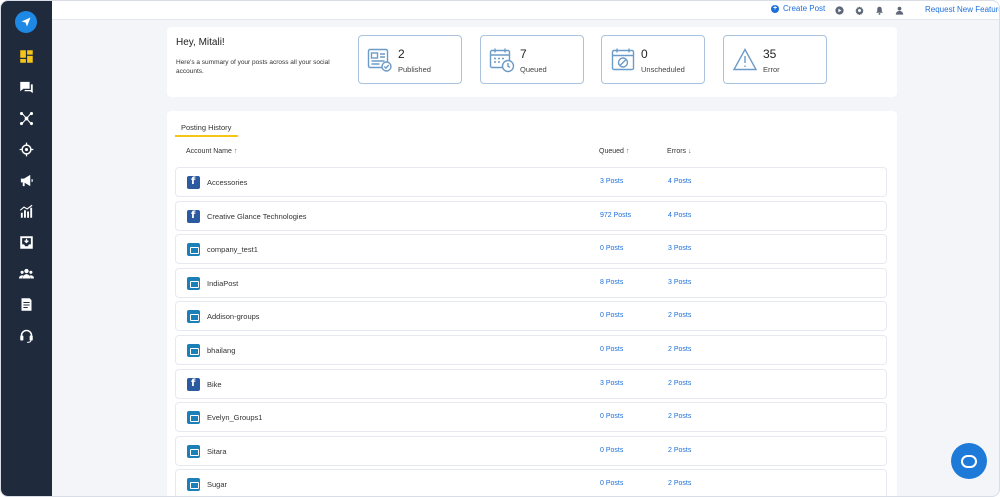  I want to click on stat-published-value: 2, so click(401, 54).